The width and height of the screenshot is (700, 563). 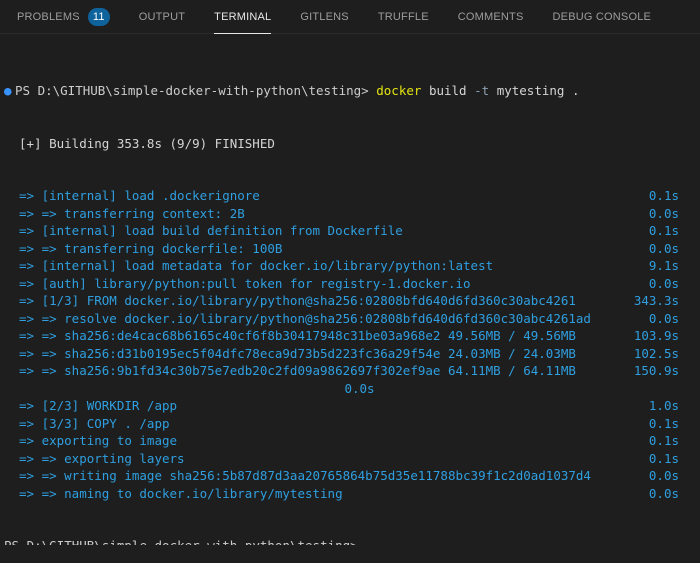 I want to click on build-log-time: 103.9s, so click(x=656, y=335).